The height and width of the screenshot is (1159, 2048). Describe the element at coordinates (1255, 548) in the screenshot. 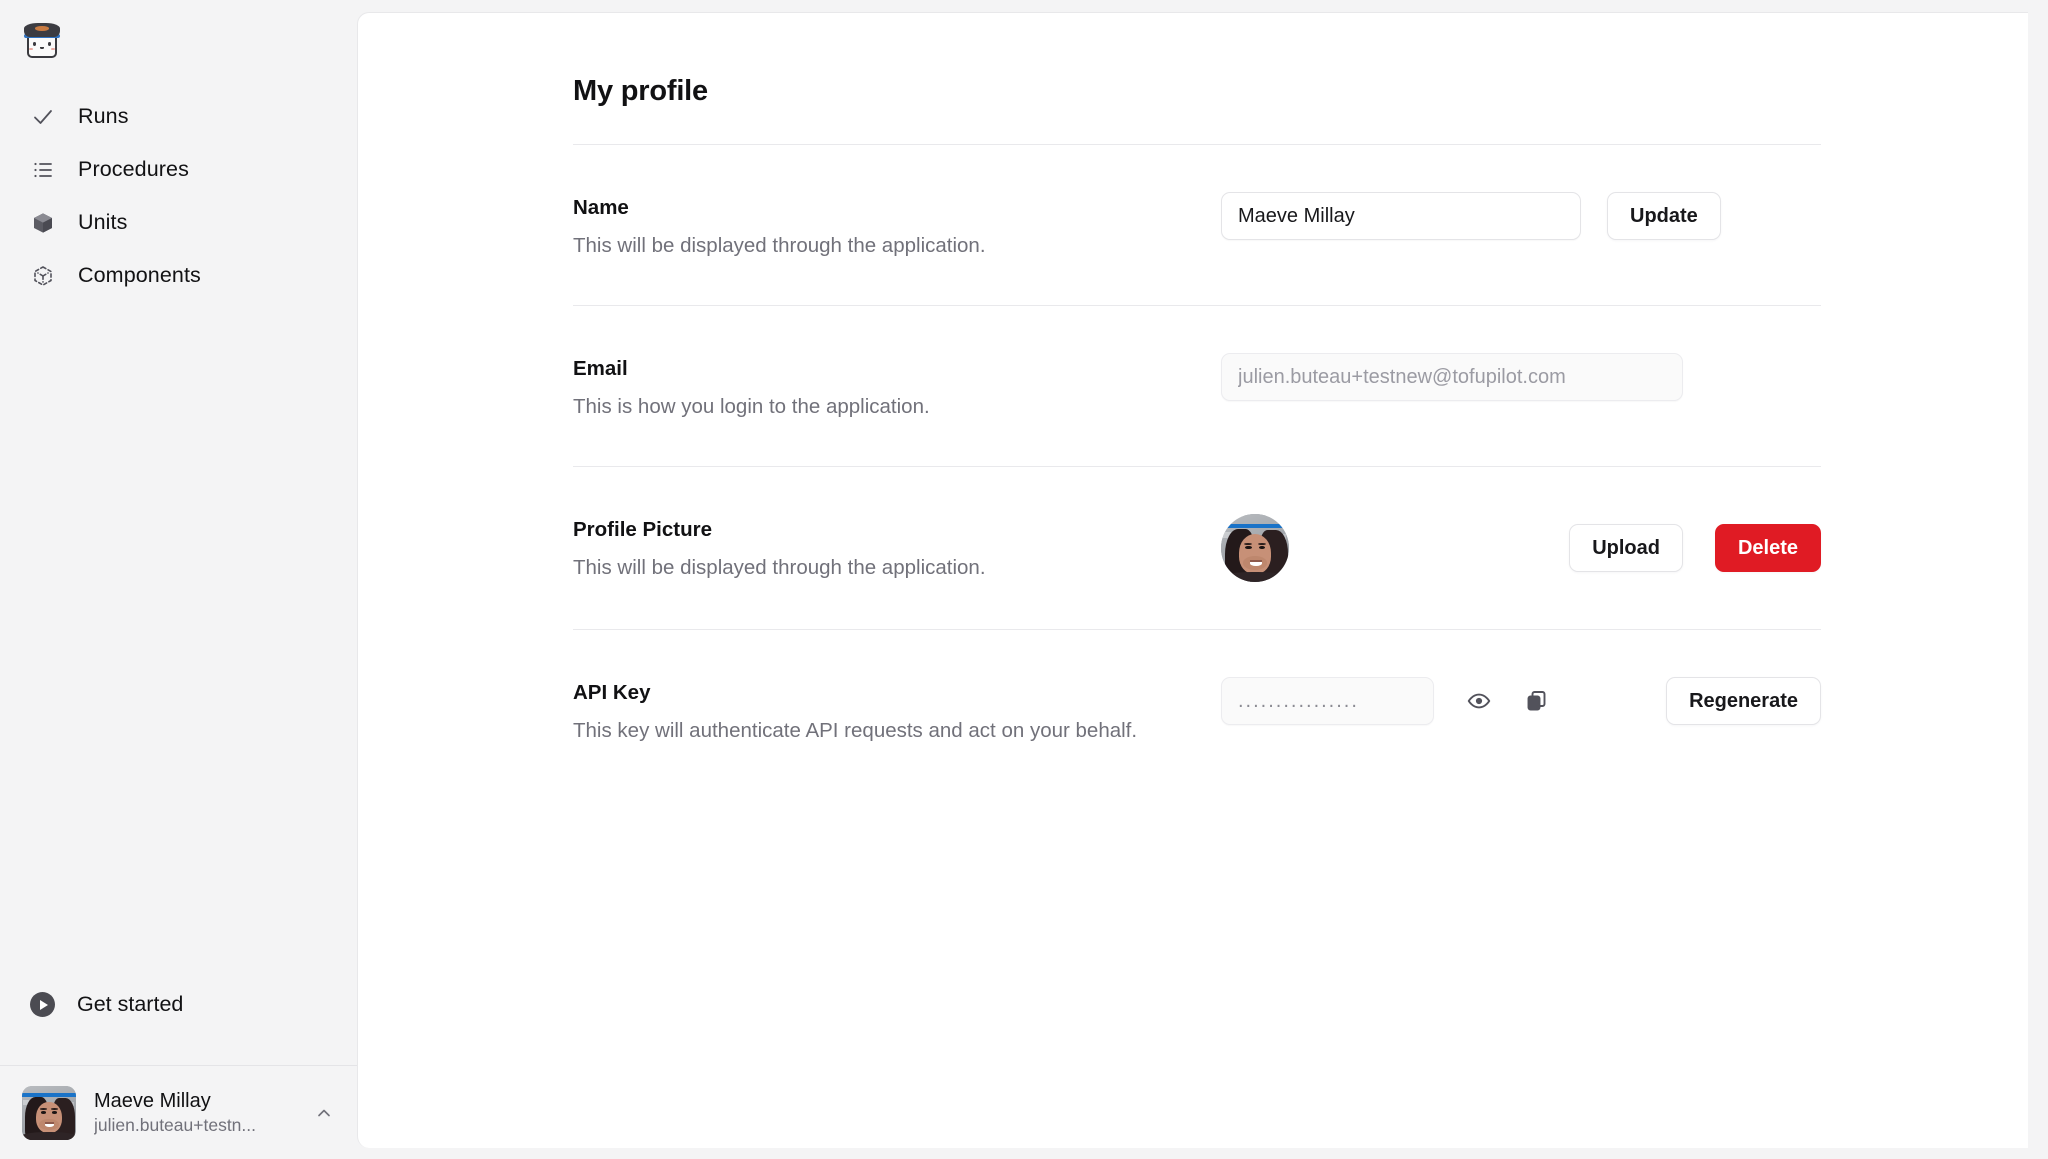

I see `profile-picture-avatar` at that location.